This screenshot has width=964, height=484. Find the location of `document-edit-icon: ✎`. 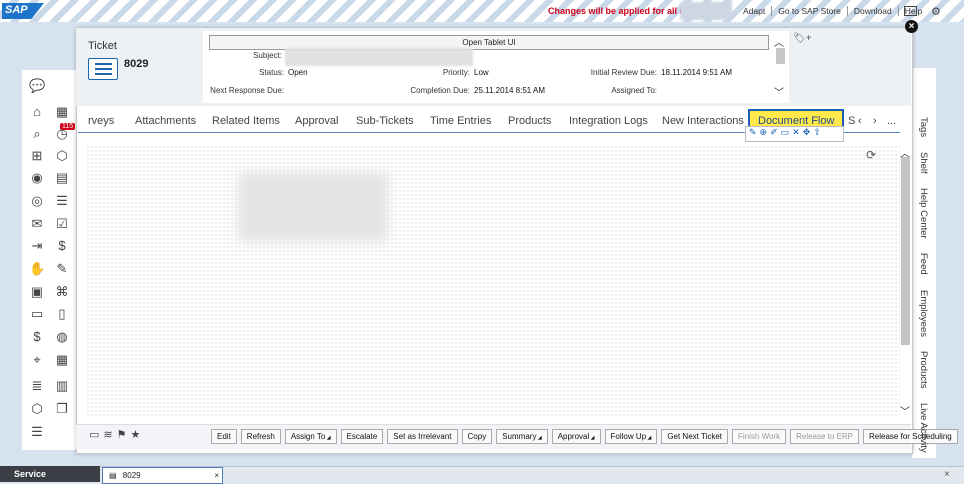

document-edit-icon: ✎ is located at coordinates (62, 269).